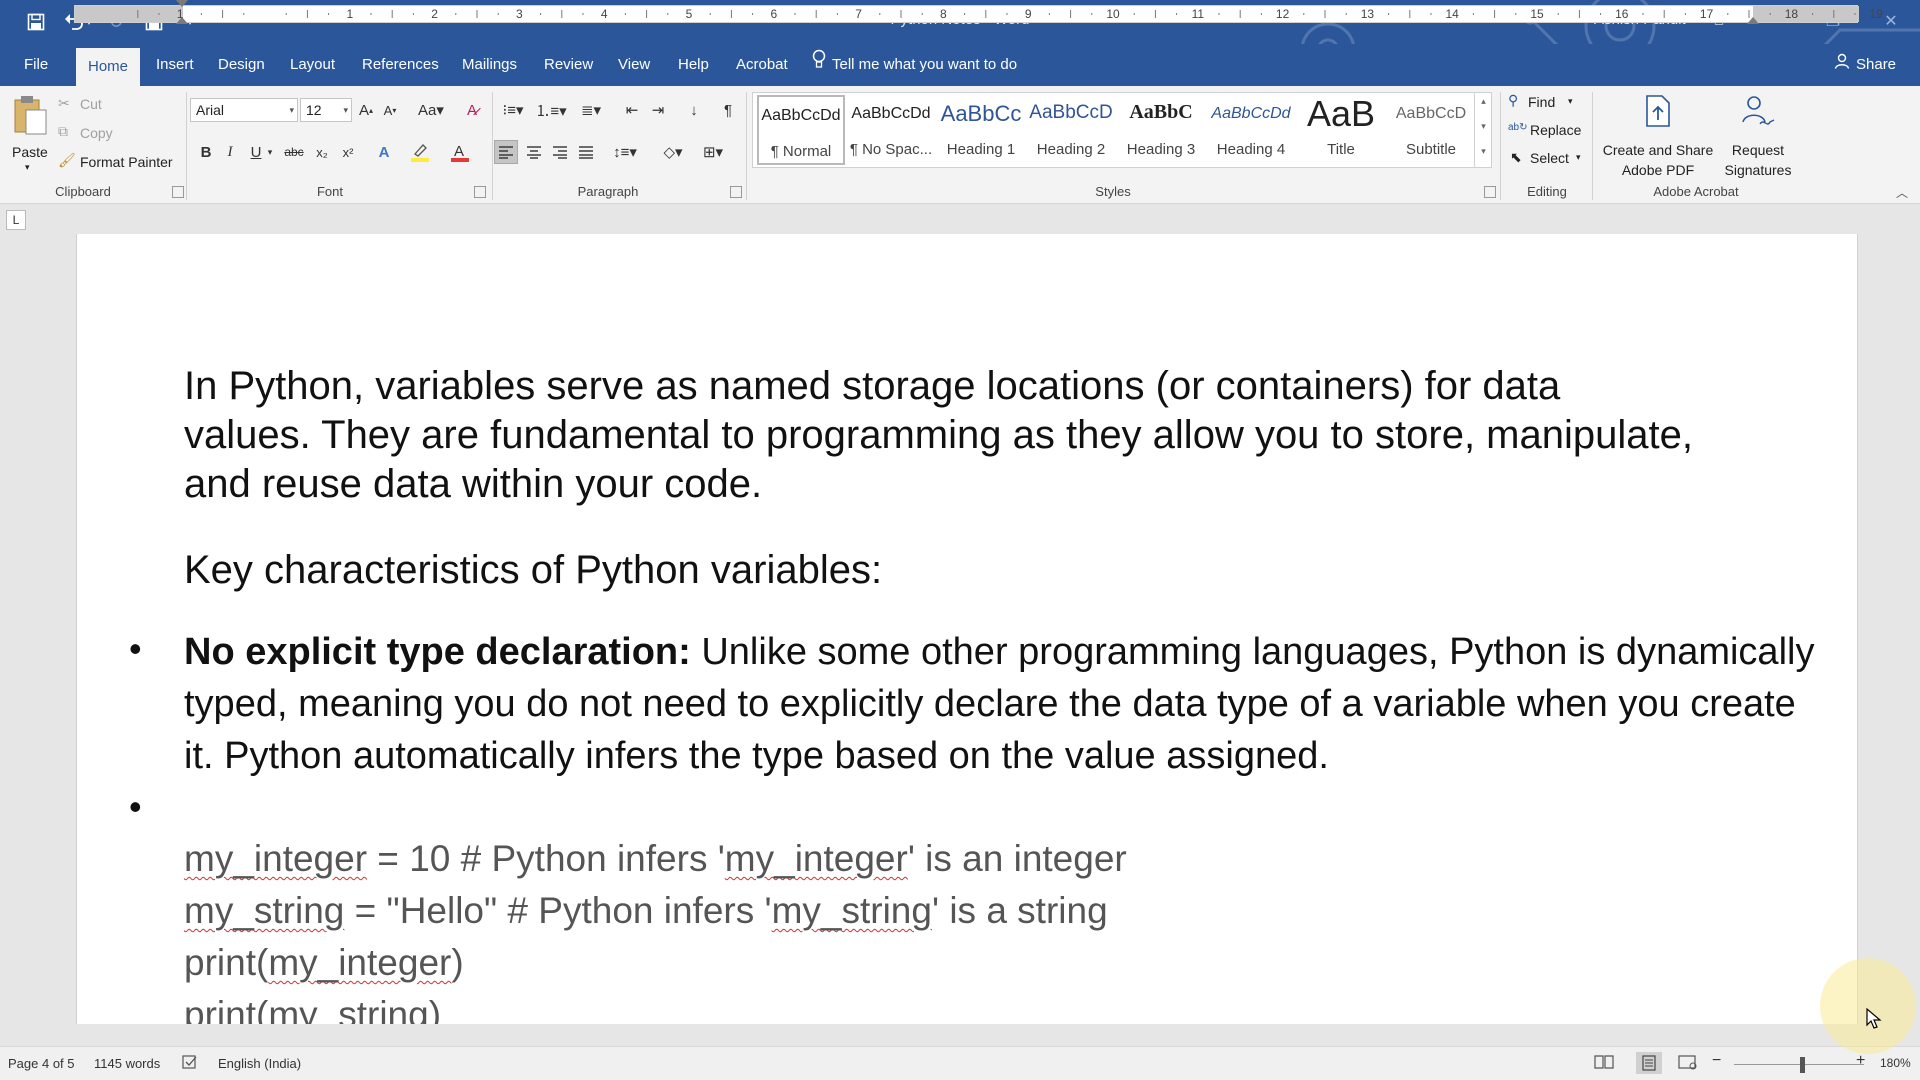 This screenshot has height=1080, width=1920. I want to click on tab-help: Help, so click(693, 65).